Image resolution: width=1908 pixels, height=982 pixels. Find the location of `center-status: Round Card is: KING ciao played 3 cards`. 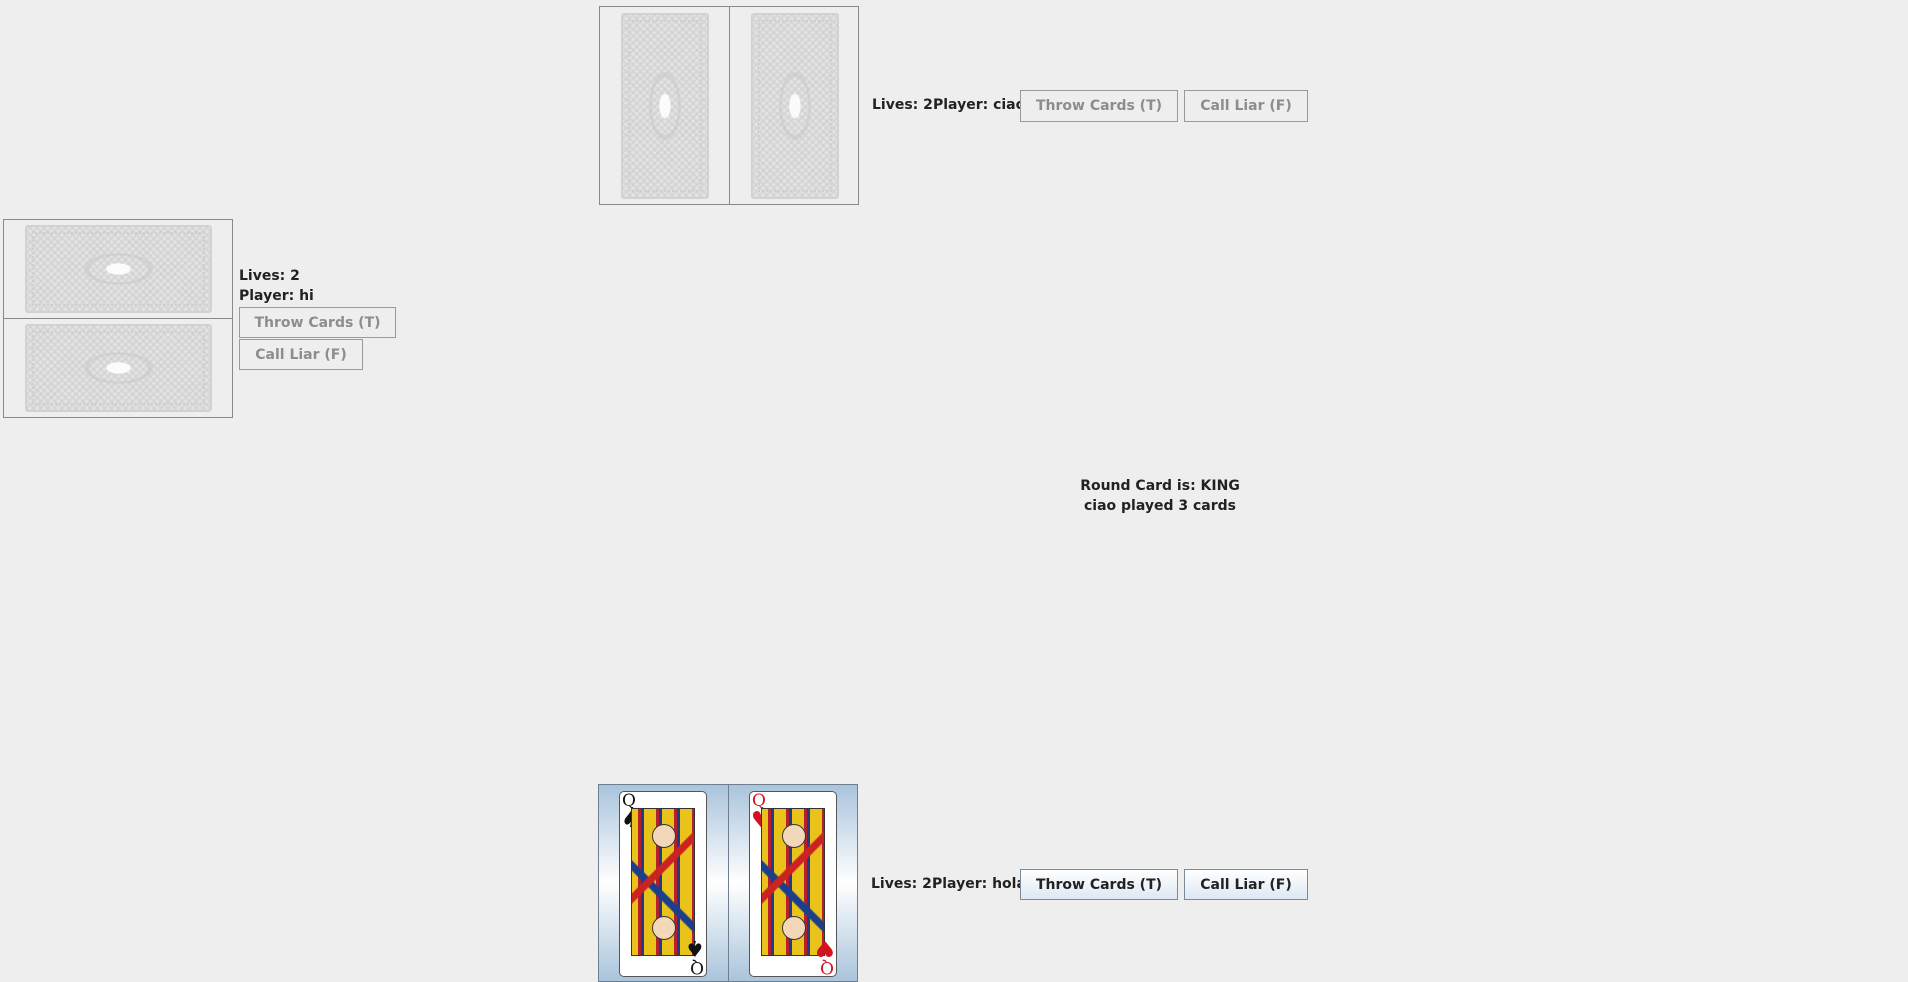

center-status: Round Card is: KING ciao played 3 cards is located at coordinates (1160, 496).